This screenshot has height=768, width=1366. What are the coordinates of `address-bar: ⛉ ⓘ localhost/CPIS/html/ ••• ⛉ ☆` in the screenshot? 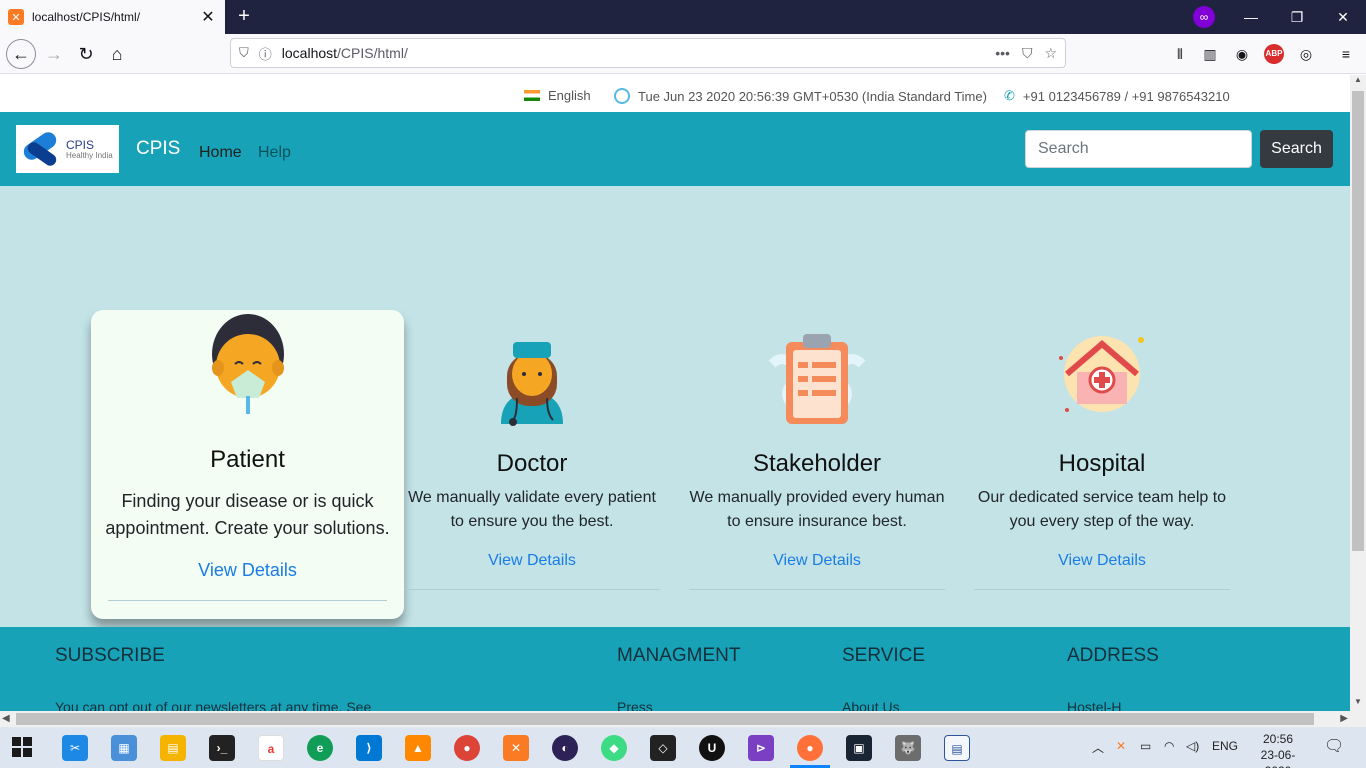 It's located at (648, 53).